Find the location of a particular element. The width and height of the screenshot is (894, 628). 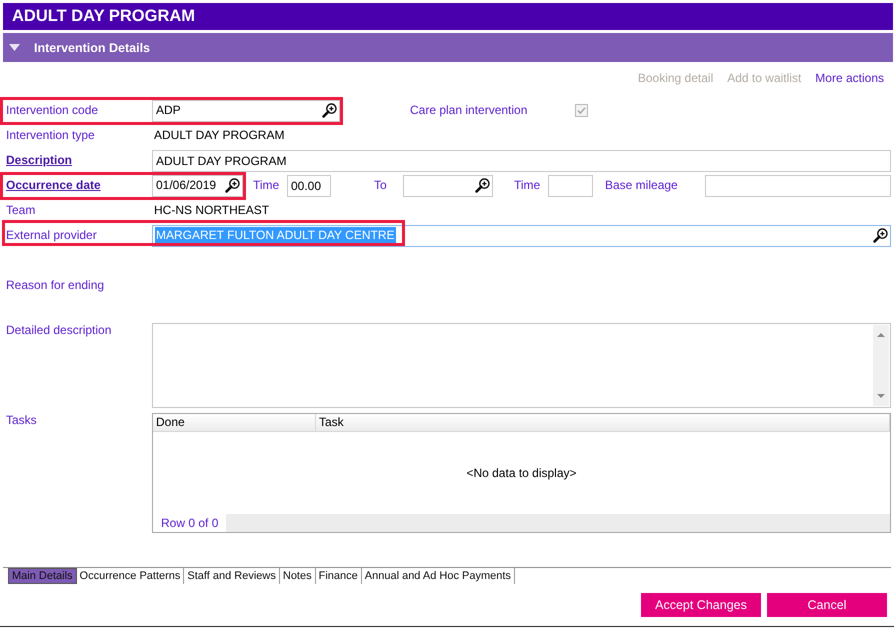

cancel-button: Cancel is located at coordinates (827, 605).